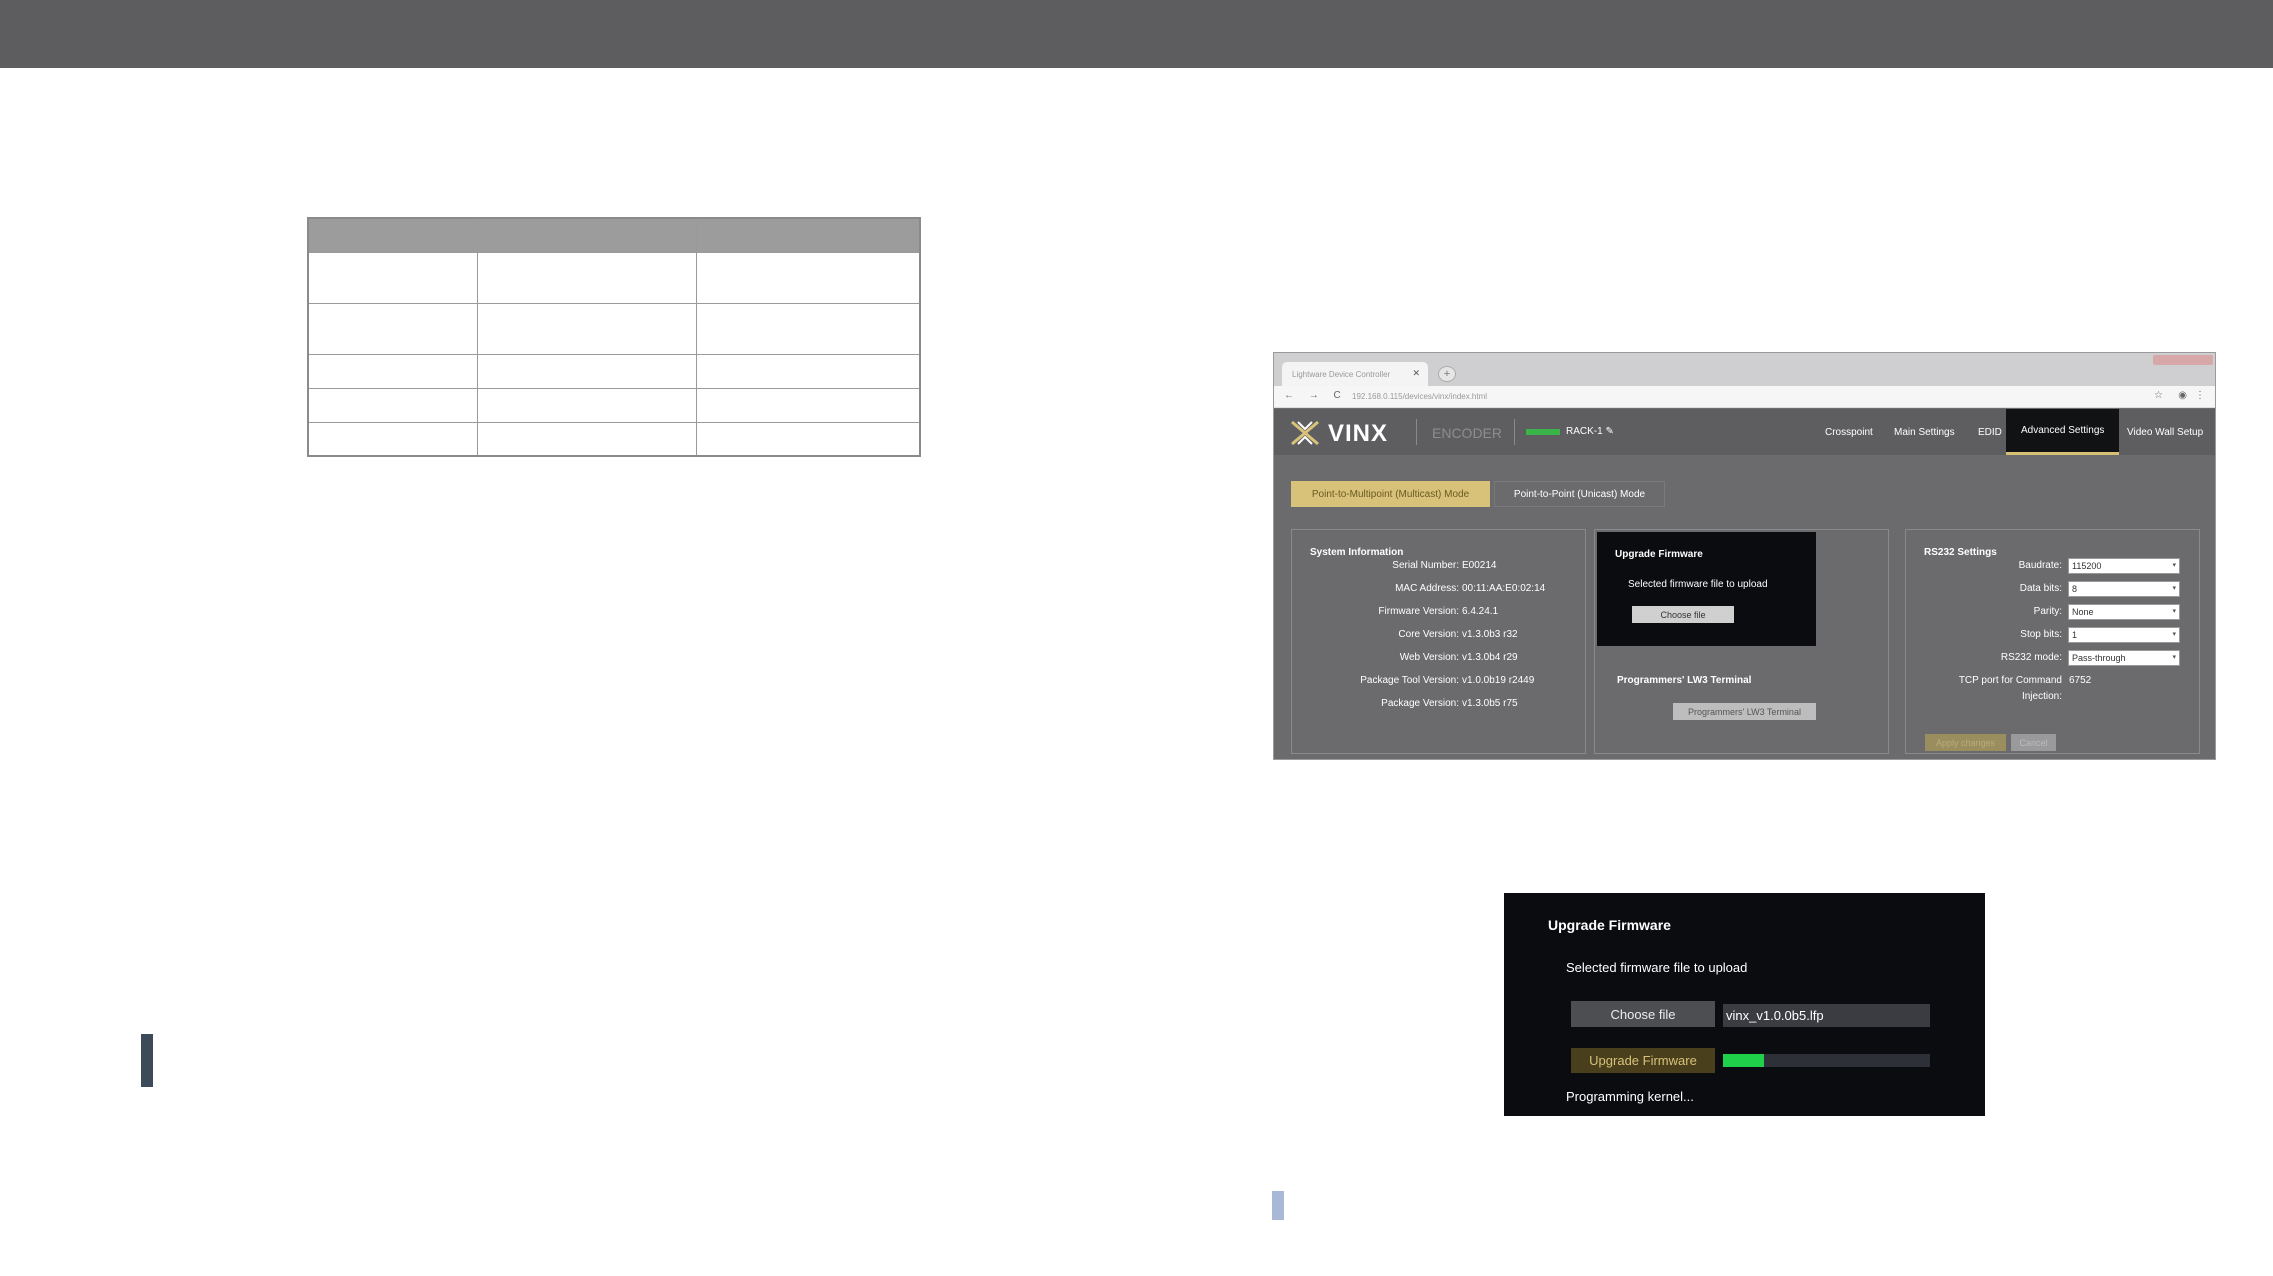  I want to click on url-text: 192.168.0.115/devices/vinx/index.html, so click(1419, 396).